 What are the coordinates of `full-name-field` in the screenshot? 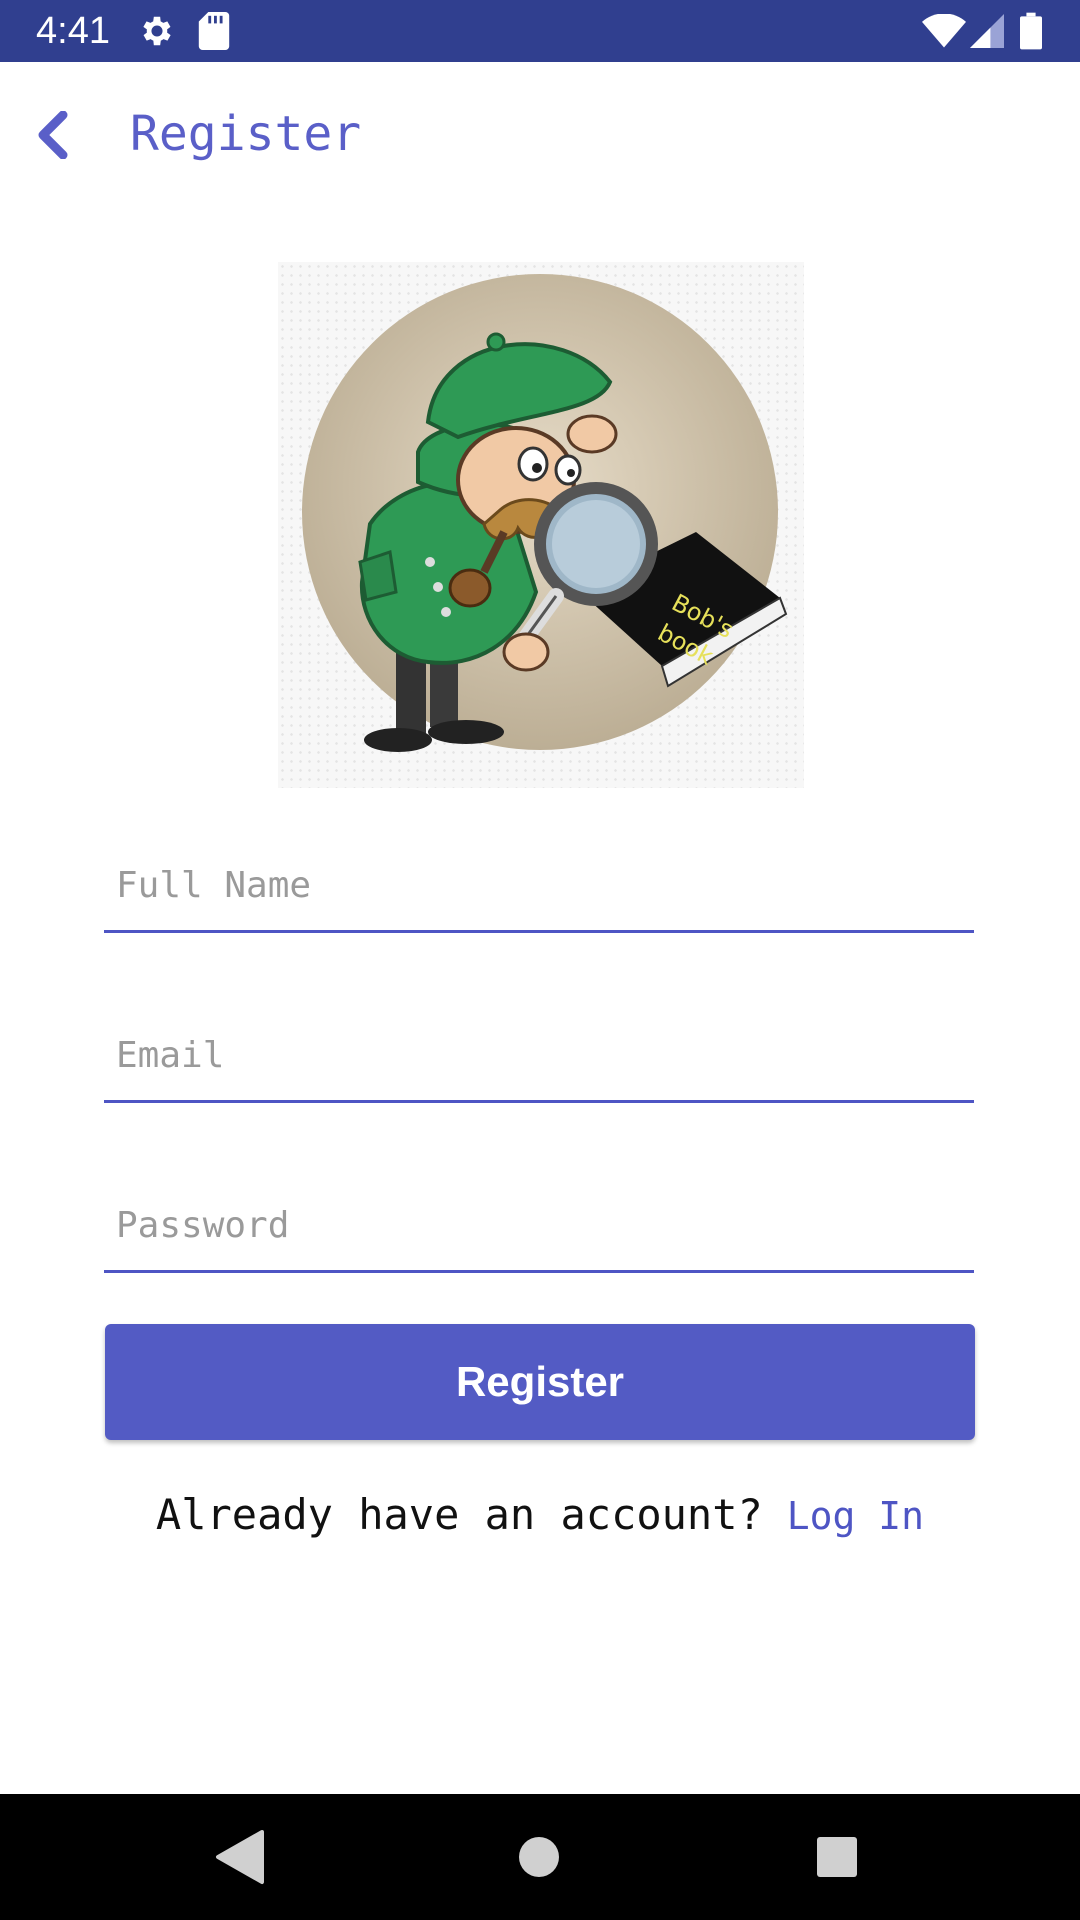 It's located at (539, 886).